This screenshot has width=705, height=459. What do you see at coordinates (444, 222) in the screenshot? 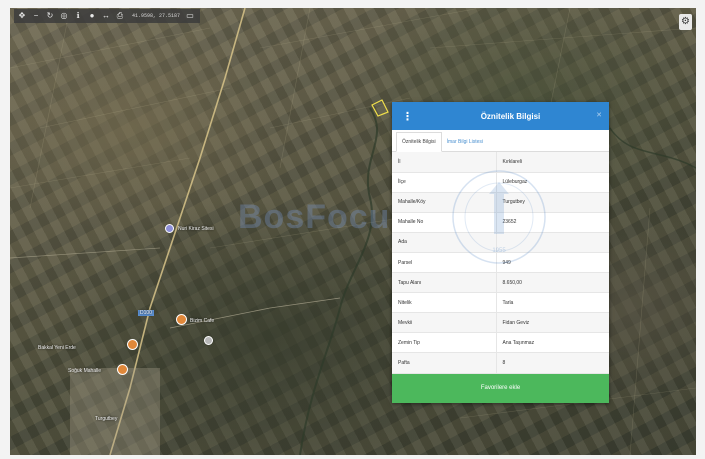
I see `row-key: Mahalle No` at bounding box center [444, 222].